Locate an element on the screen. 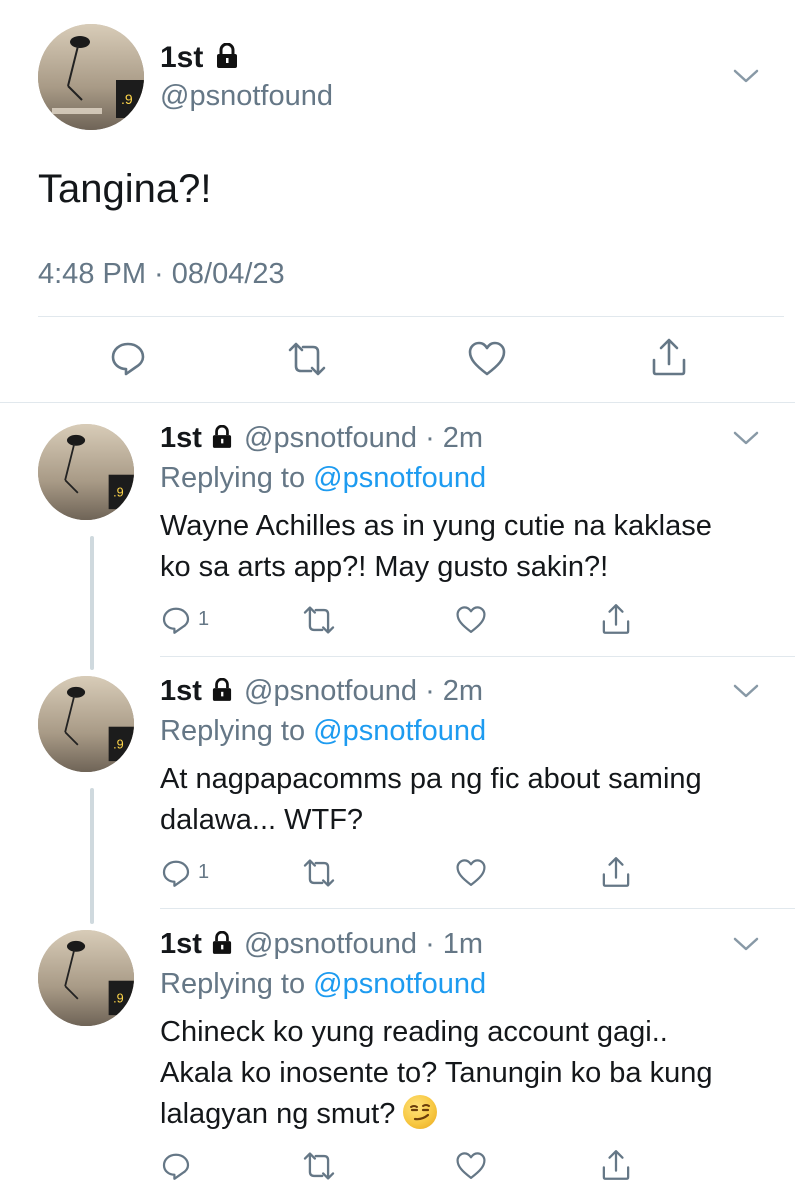  reply-time: · 1m is located at coordinates (454, 944).